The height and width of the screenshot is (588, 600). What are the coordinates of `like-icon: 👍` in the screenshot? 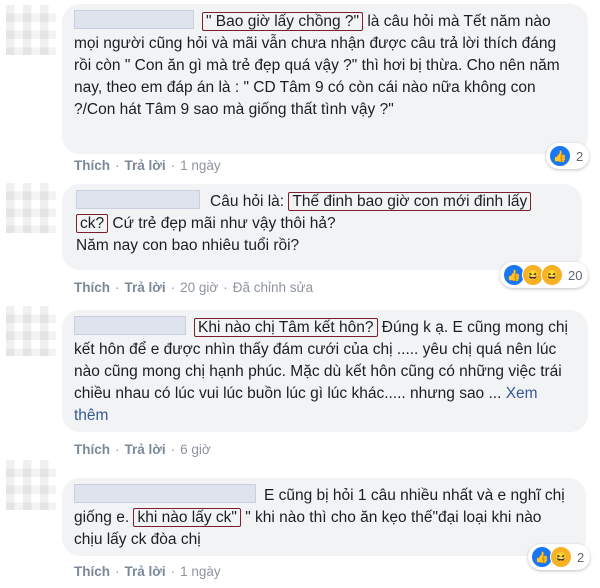 It's located at (560, 156).